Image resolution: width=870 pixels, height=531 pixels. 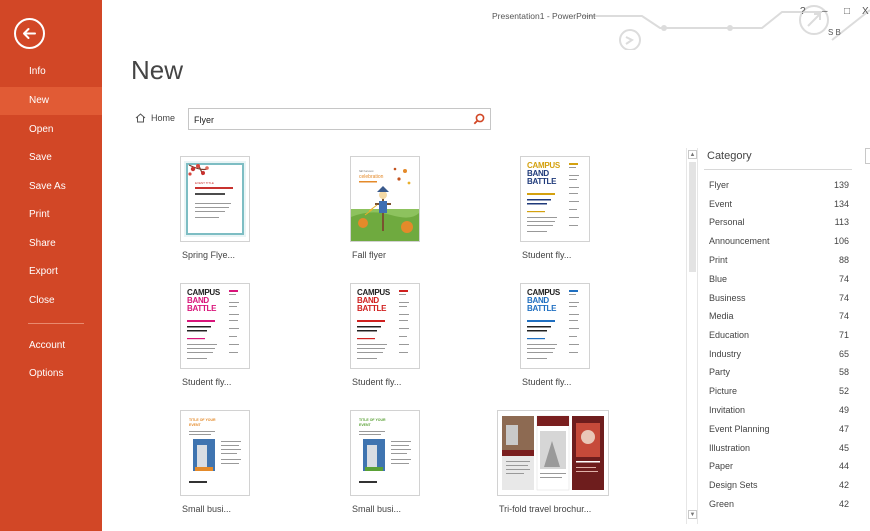 What do you see at coordinates (718, 260) in the screenshot?
I see `category-name: Print` at bounding box center [718, 260].